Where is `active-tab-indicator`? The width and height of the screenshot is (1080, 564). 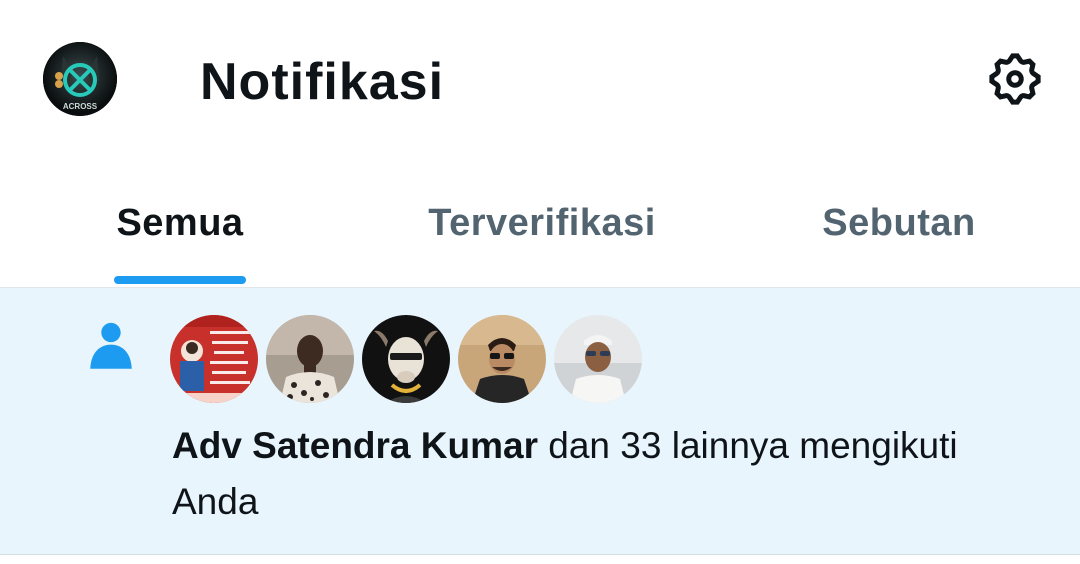 active-tab-indicator is located at coordinates (180, 280).